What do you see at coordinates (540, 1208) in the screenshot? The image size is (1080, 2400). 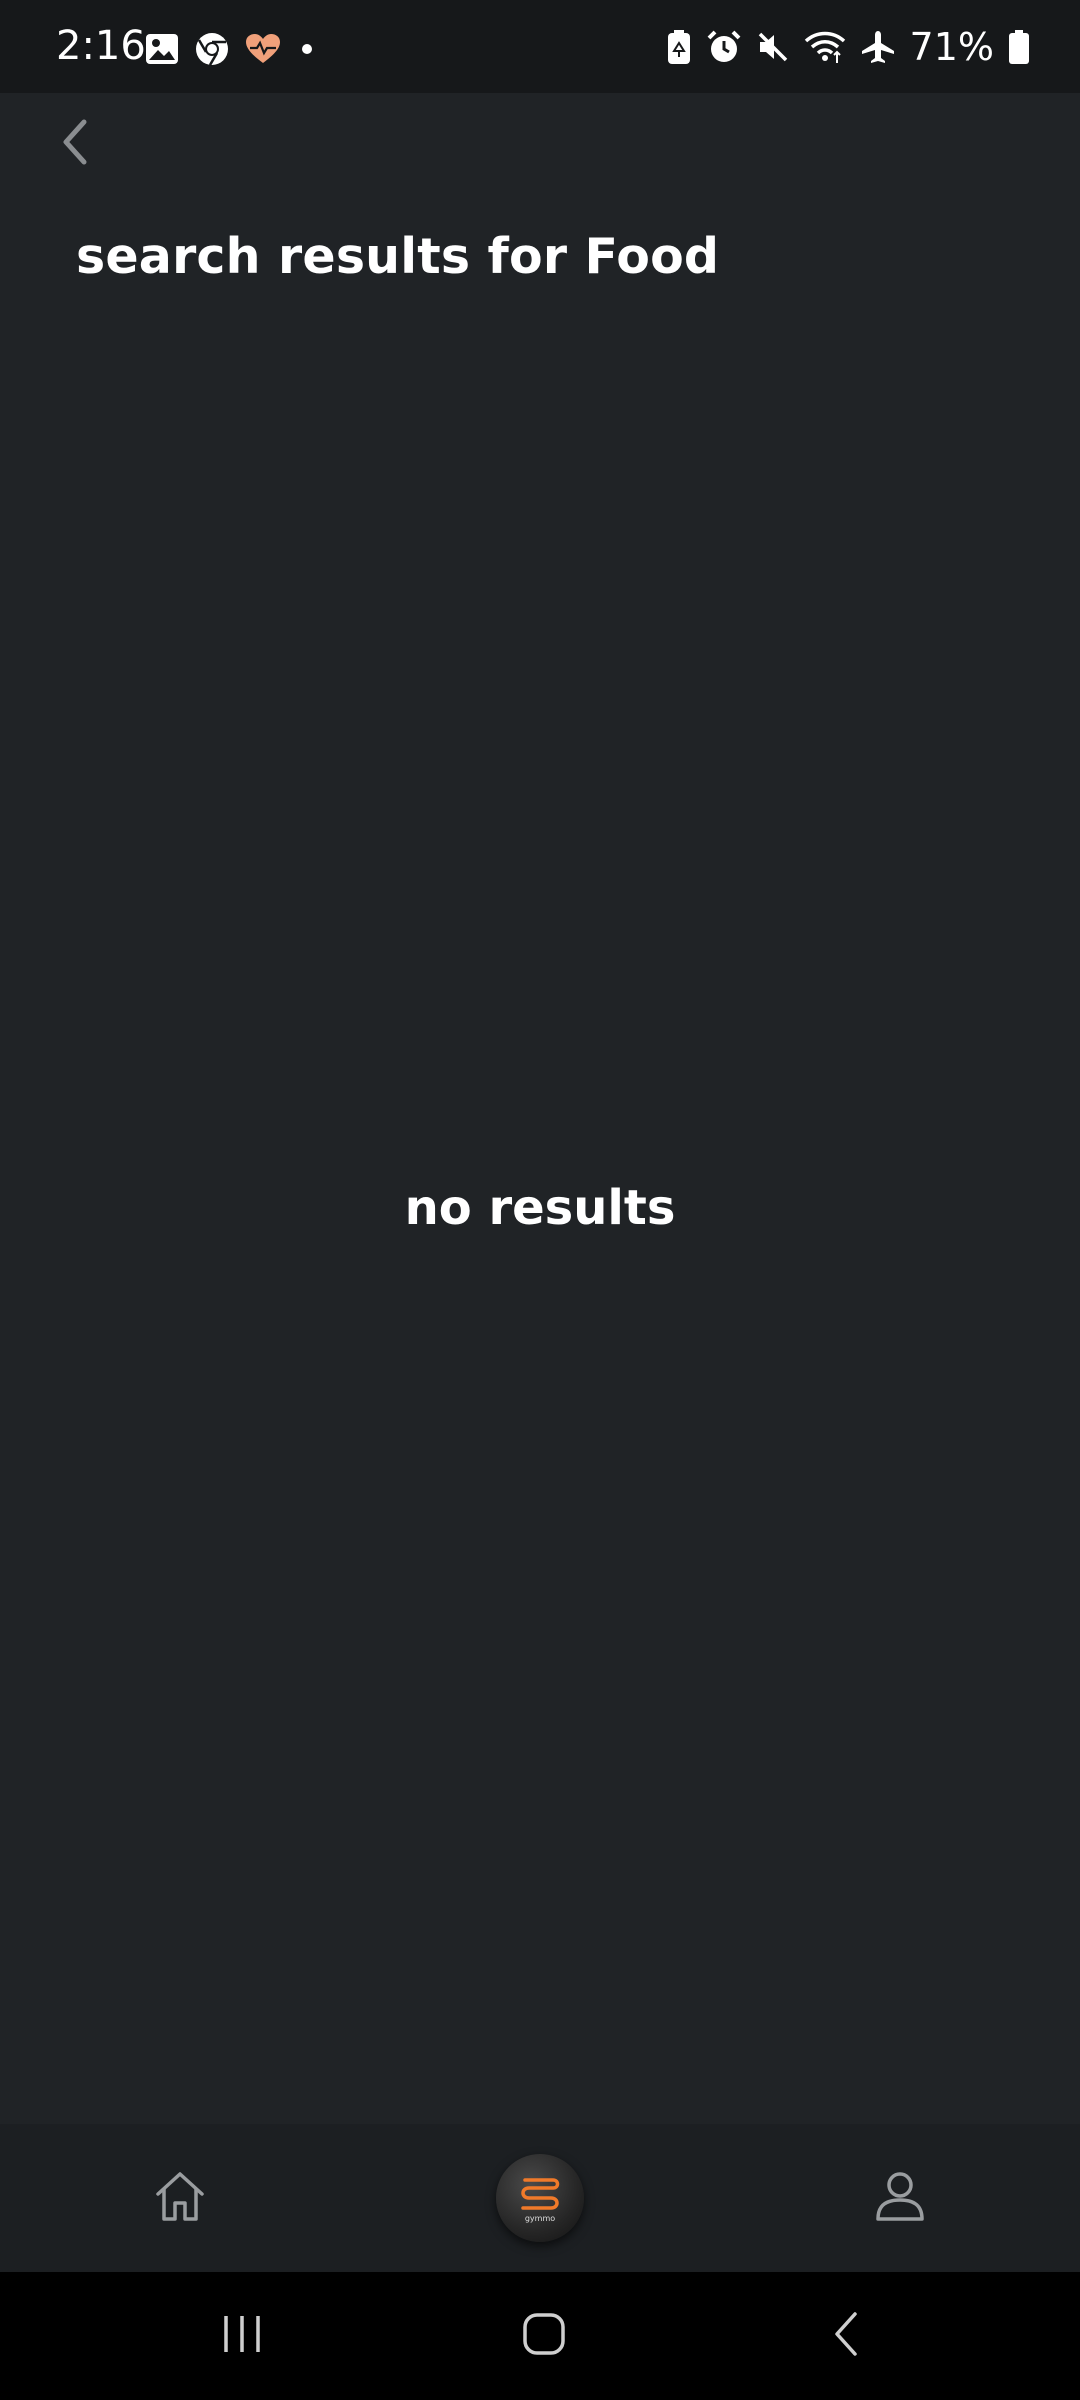 I see `empty-state-message: no results` at bounding box center [540, 1208].